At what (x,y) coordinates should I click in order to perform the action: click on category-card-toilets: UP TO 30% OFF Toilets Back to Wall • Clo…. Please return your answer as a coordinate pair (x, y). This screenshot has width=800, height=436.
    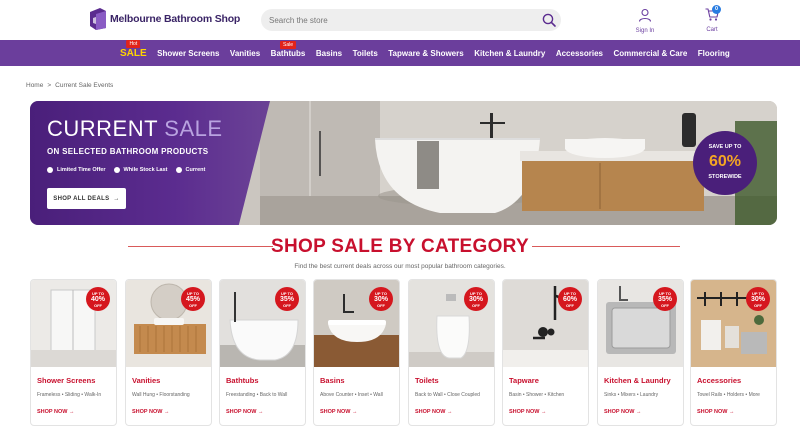
    Looking at the image, I should click on (451, 352).